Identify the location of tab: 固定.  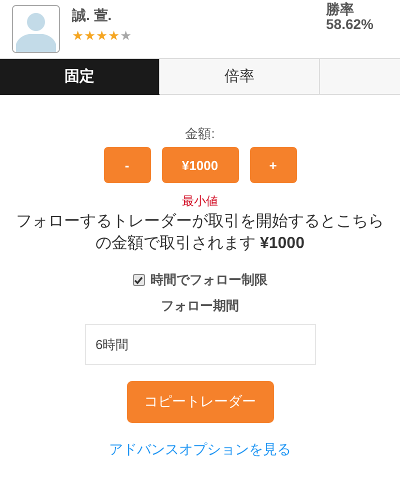
(80, 77).